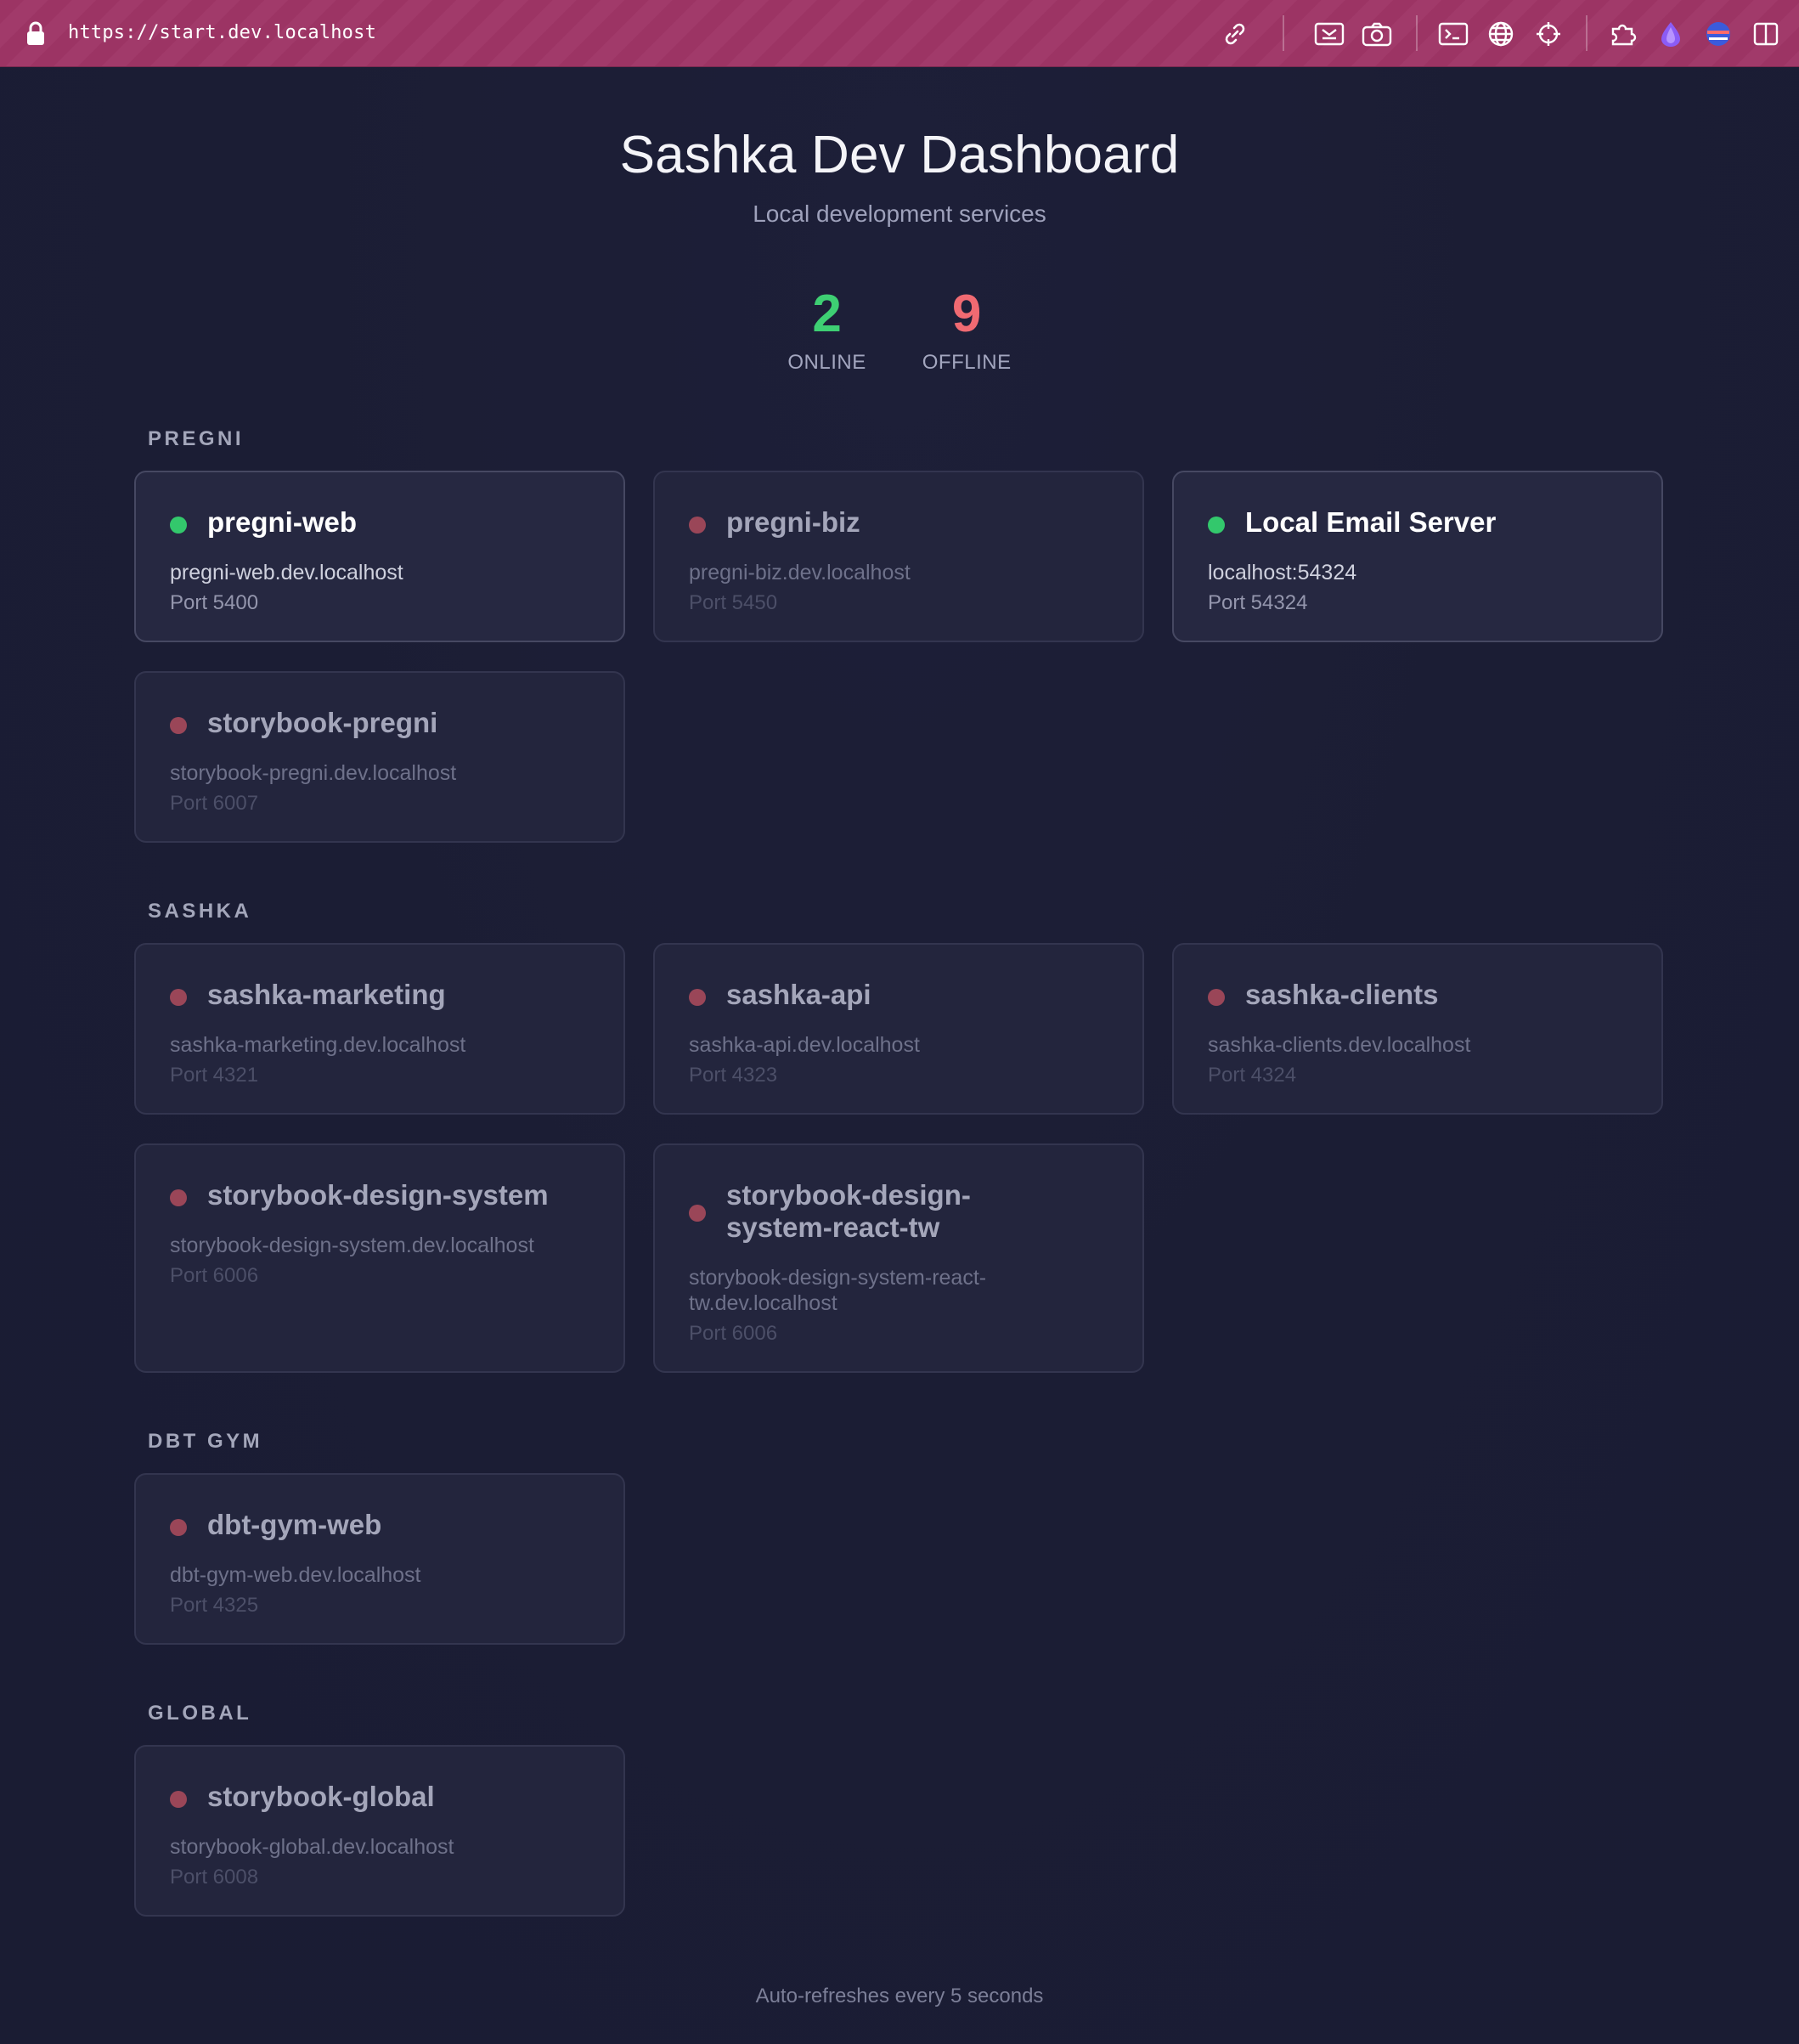  Describe the element at coordinates (1549, 34) in the screenshot. I see `crosshair-icon` at that location.